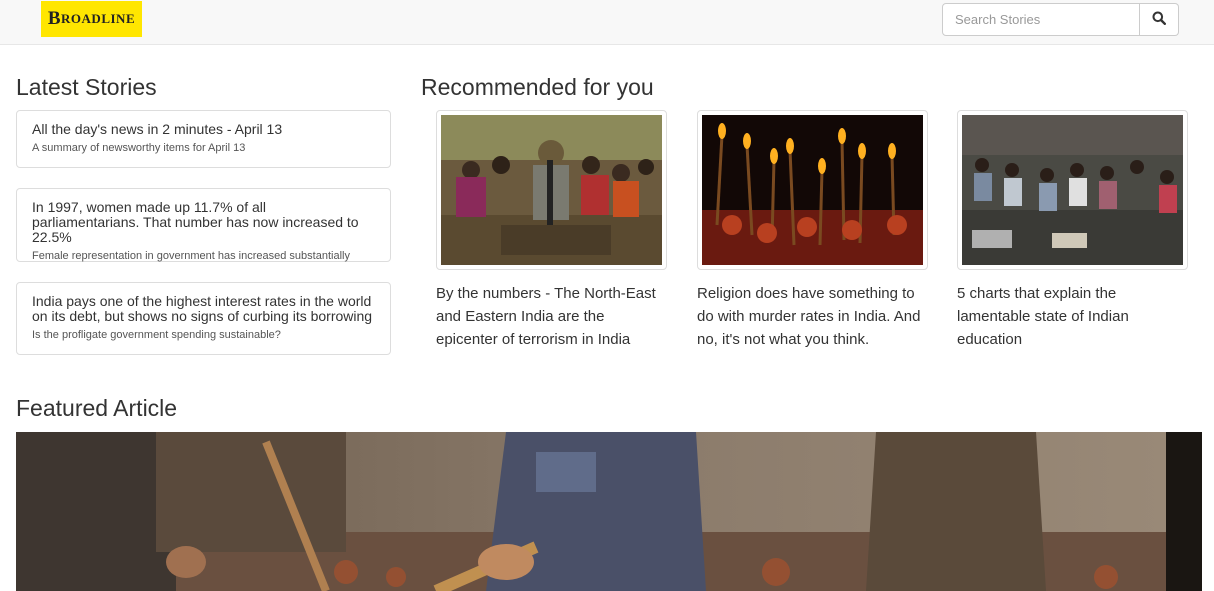  Describe the element at coordinates (97, 408) in the screenshot. I see `featured-heading: Featured Article` at that location.